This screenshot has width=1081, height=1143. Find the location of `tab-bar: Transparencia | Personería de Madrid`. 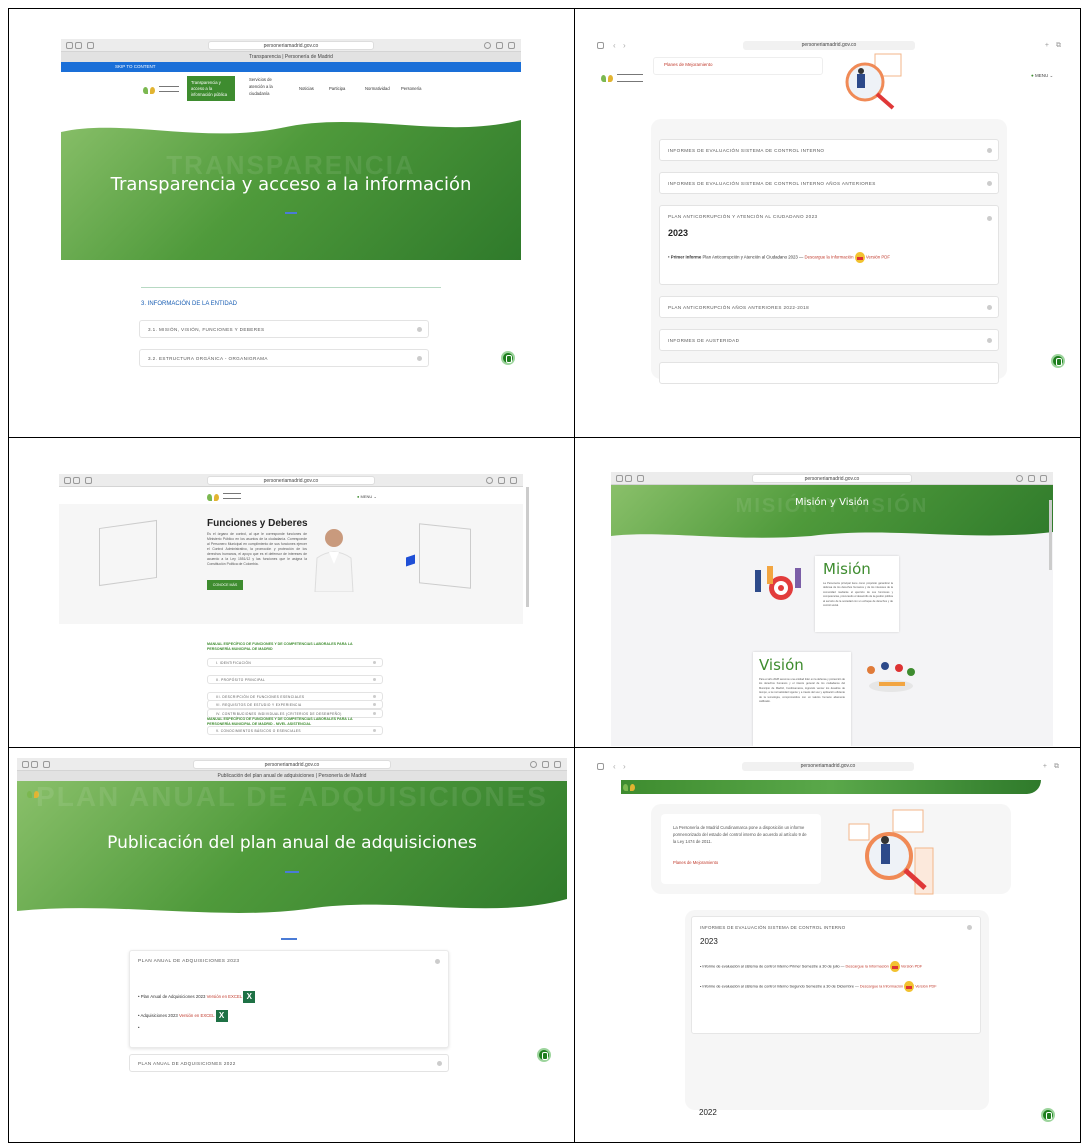

tab-bar: Transparencia | Personería de Madrid is located at coordinates (291, 57).